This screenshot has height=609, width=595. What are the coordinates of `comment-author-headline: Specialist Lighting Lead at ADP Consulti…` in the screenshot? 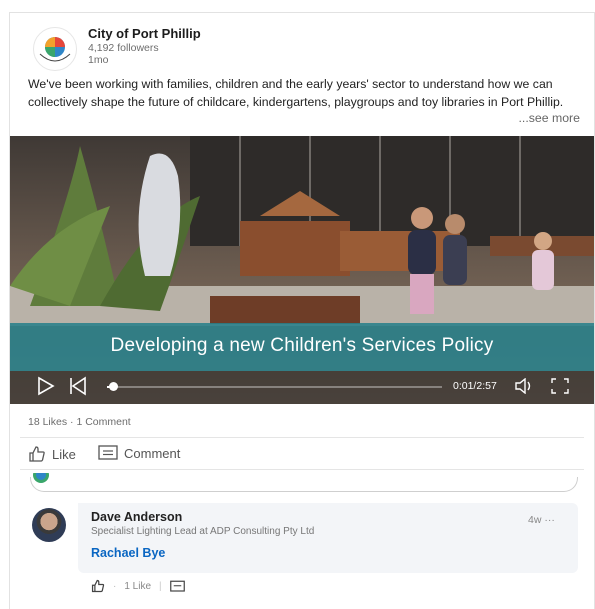 It's located at (203, 531).